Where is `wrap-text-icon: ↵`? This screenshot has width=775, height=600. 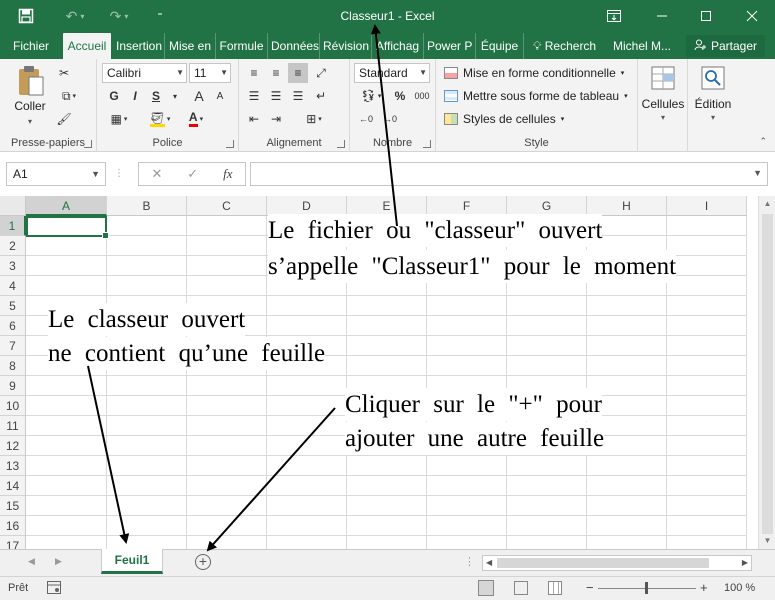
wrap-text-icon: ↵ is located at coordinates (321, 96).